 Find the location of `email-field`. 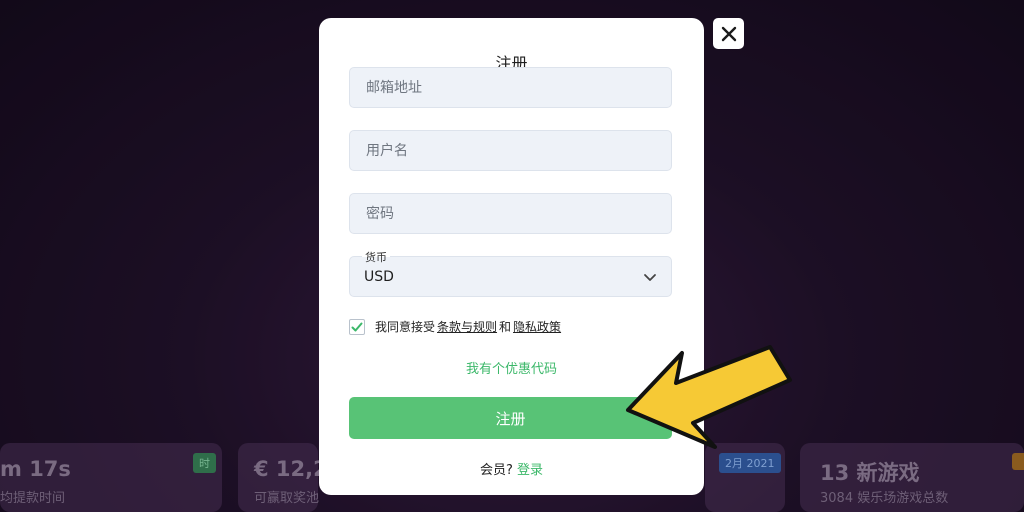

email-field is located at coordinates (510, 87).